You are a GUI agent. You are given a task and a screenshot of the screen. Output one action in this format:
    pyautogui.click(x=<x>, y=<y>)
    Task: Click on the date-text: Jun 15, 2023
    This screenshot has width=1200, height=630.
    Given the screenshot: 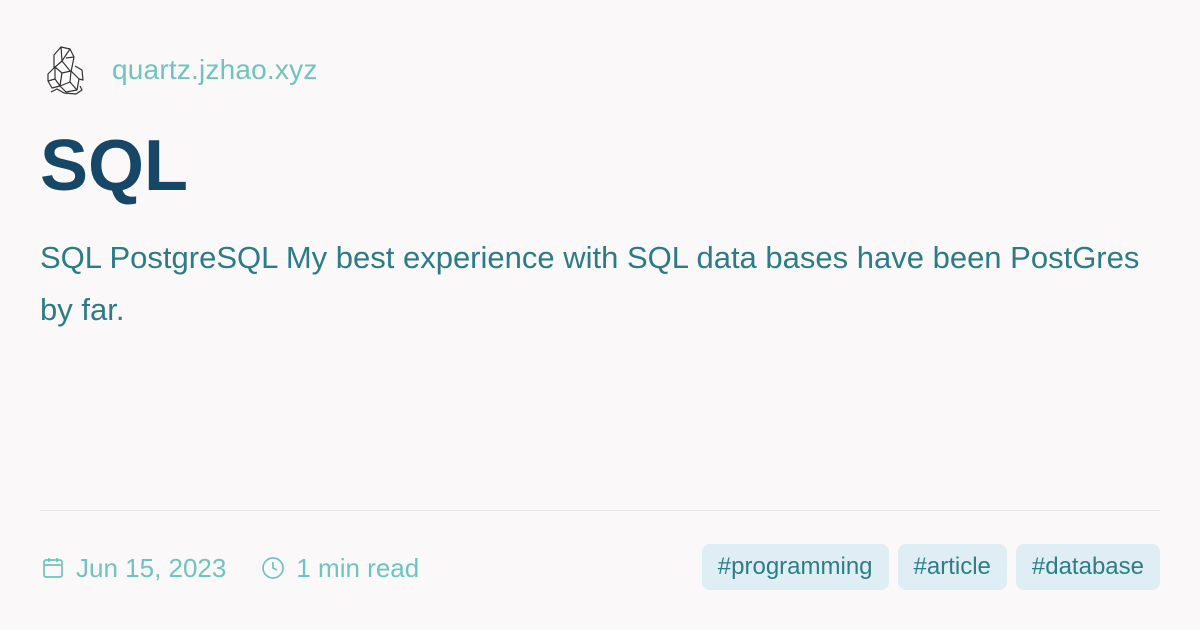 What is the action you would take?
    pyautogui.click(x=151, y=567)
    